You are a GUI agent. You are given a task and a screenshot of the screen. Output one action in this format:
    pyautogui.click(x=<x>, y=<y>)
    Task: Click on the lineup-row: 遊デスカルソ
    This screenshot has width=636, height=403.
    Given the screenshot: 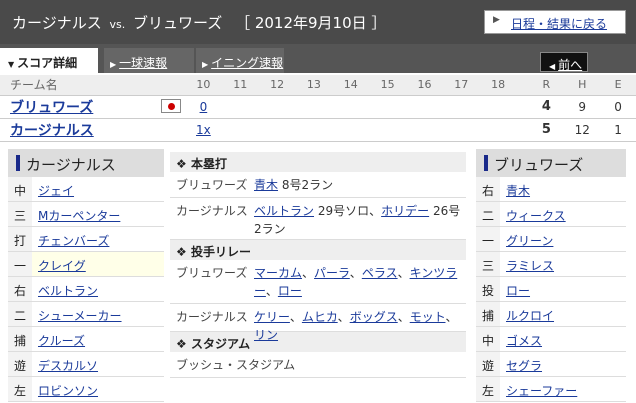 What is the action you would take?
    pyautogui.click(x=86, y=364)
    